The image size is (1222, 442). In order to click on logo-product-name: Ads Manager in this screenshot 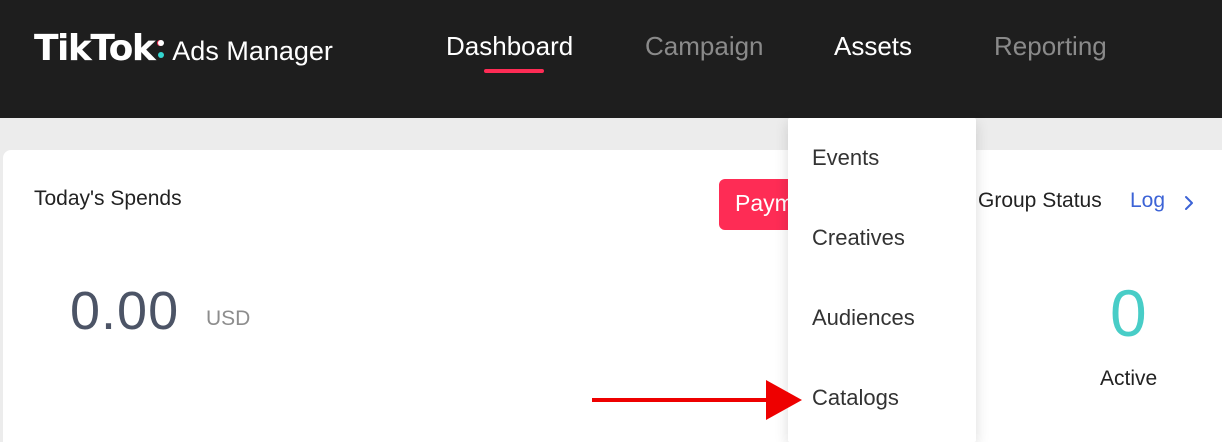, I will do `click(252, 51)`.